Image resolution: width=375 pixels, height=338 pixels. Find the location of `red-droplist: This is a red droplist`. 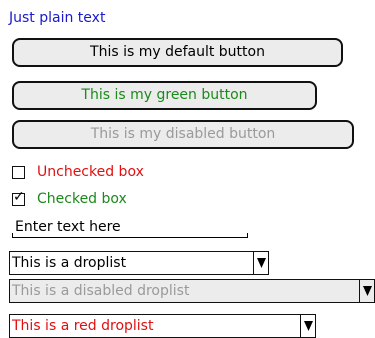

red-droplist: This is a red droplist is located at coordinates (162, 326).